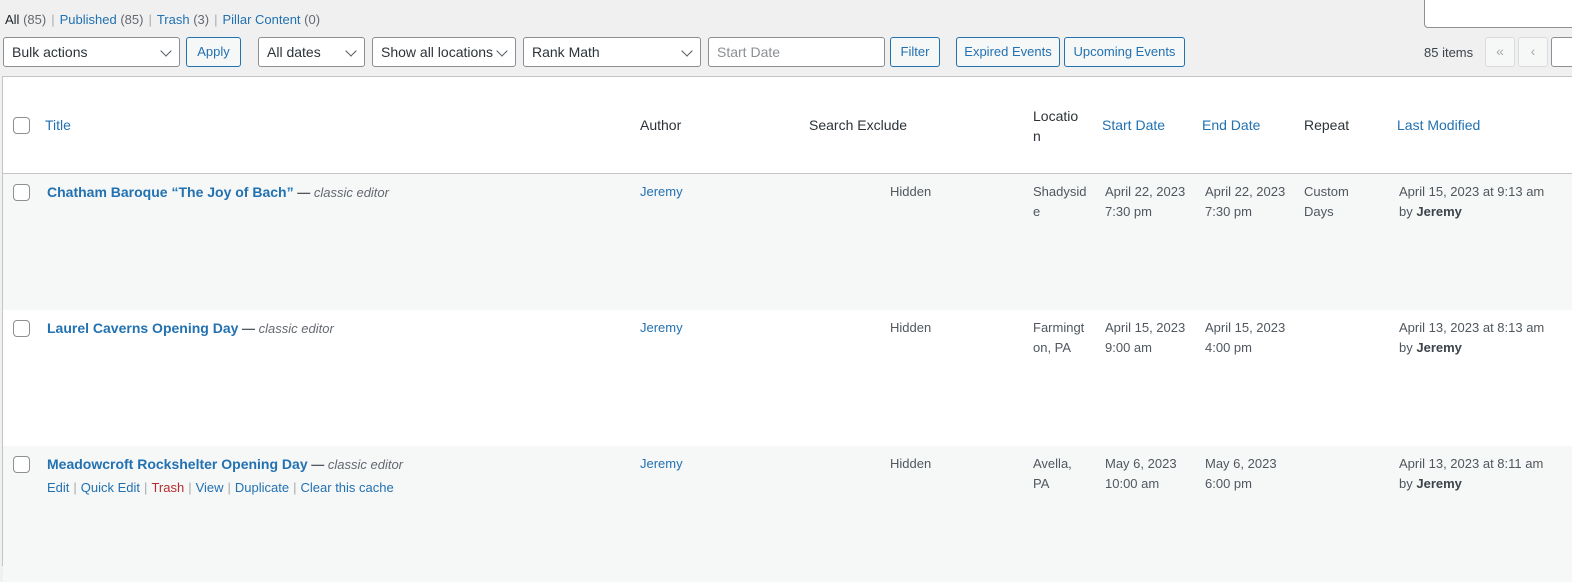 Image resolution: width=1572 pixels, height=582 pixels. I want to click on column-end-date: End Date, so click(1231, 125).